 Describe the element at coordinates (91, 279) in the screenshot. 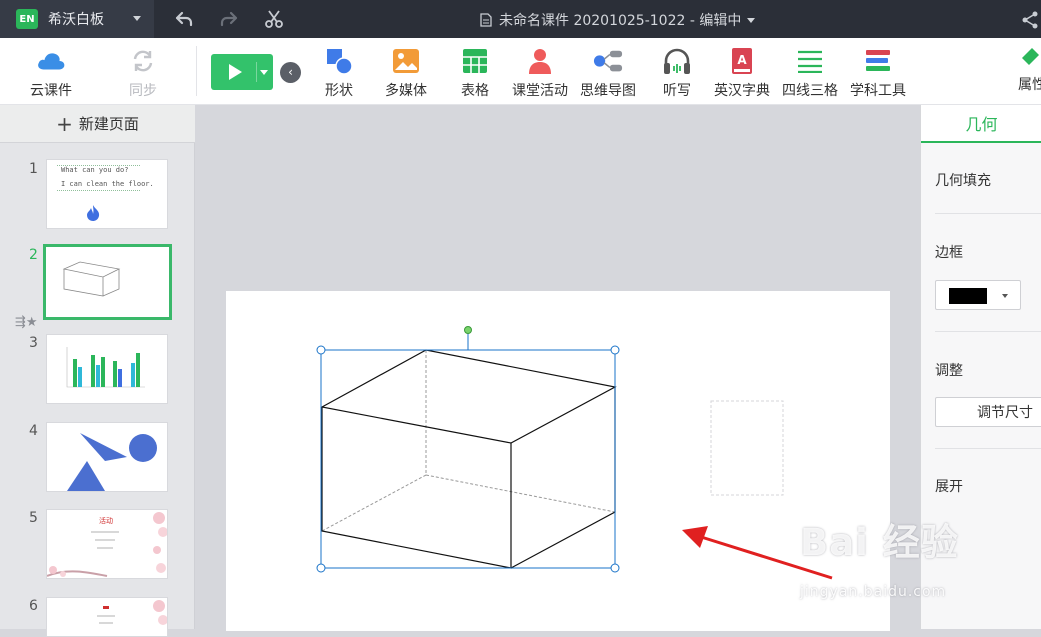

I see `cuboid-thumbnail` at that location.